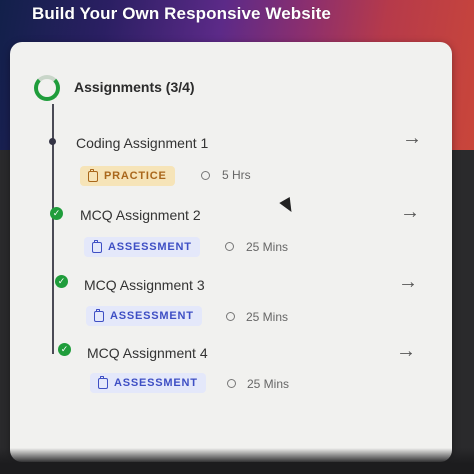 The image size is (474, 474). I want to click on course-title: Build Your Own Responsive Website, so click(181, 13).